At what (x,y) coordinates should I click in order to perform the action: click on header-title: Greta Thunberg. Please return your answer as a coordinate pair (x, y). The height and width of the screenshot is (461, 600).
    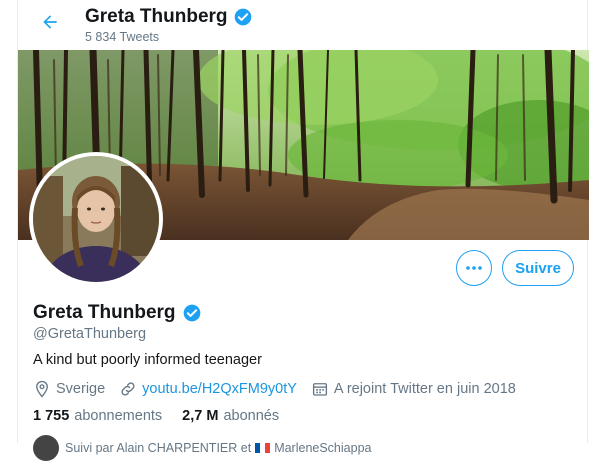
    Looking at the image, I should click on (169, 17).